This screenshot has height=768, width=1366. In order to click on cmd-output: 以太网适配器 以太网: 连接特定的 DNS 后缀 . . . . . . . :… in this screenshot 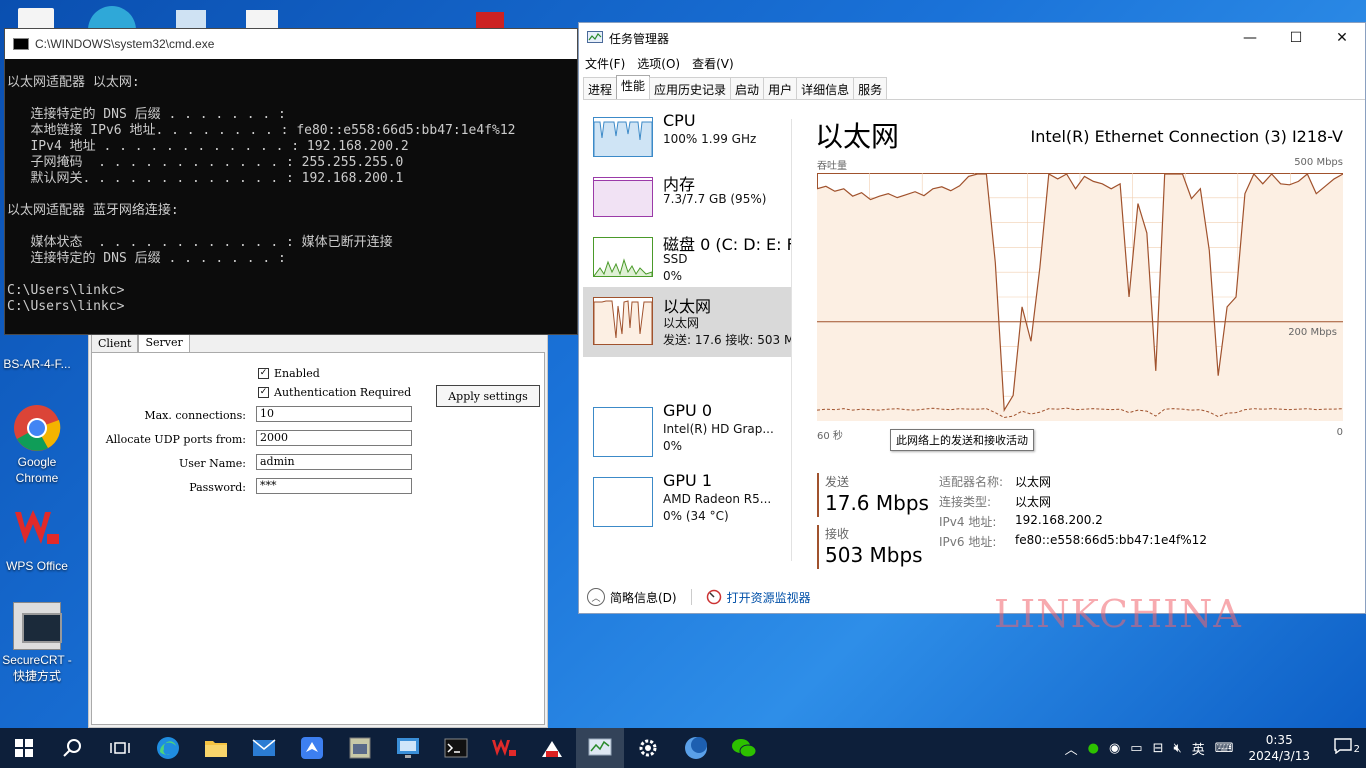, I will do `click(291, 187)`.